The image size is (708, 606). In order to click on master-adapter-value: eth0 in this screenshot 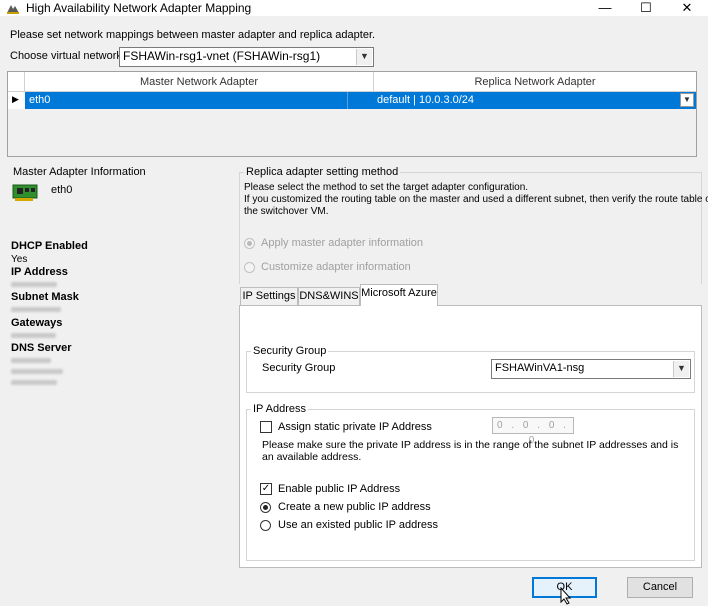, I will do `click(40, 100)`.